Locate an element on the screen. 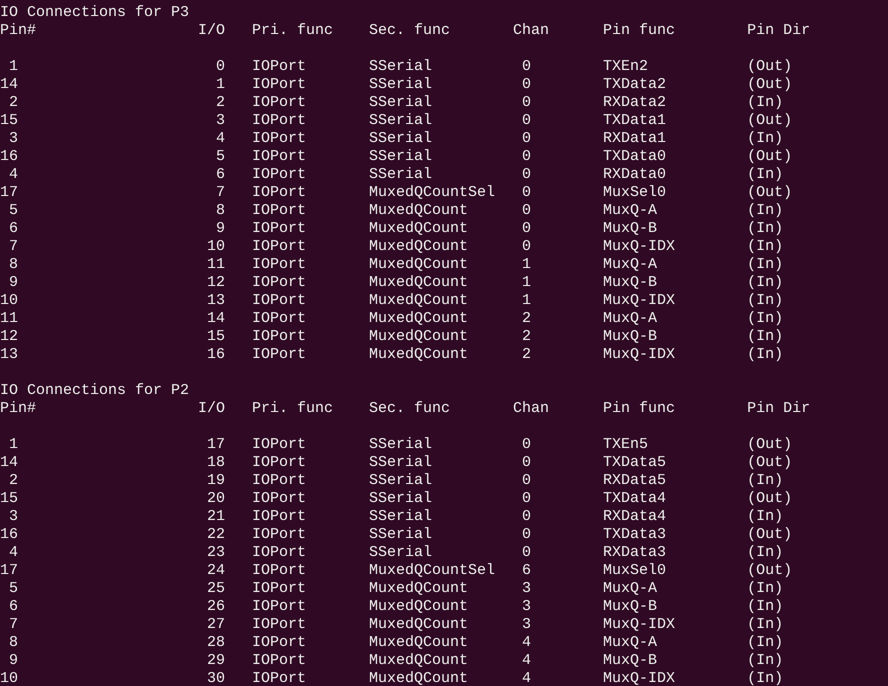 The height and width of the screenshot is (686, 888). column-header: Pin# is located at coordinates (19, 409).